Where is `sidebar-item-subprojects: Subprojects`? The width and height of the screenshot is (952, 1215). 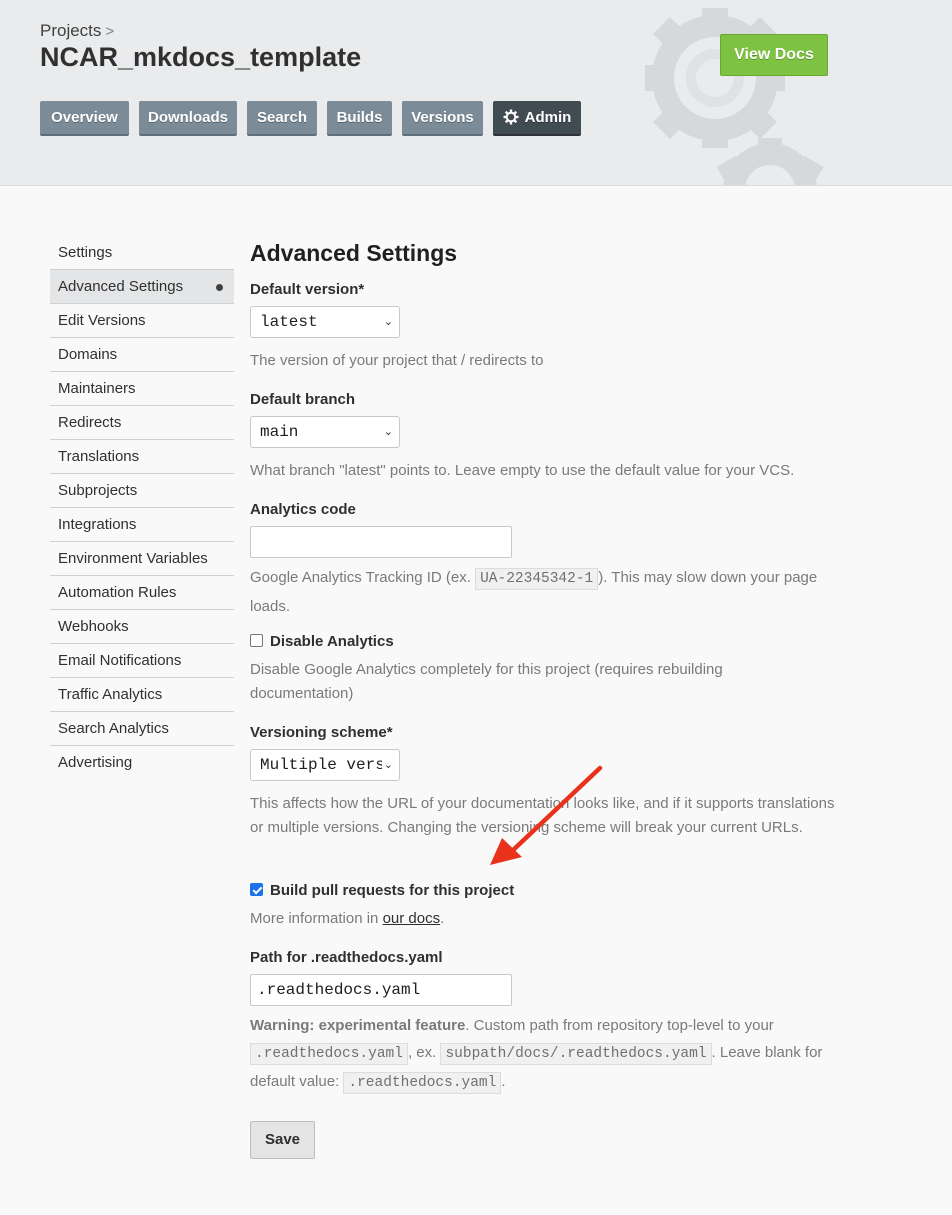 sidebar-item-subprojects: Subprojects is located at coordinates (142, 491).